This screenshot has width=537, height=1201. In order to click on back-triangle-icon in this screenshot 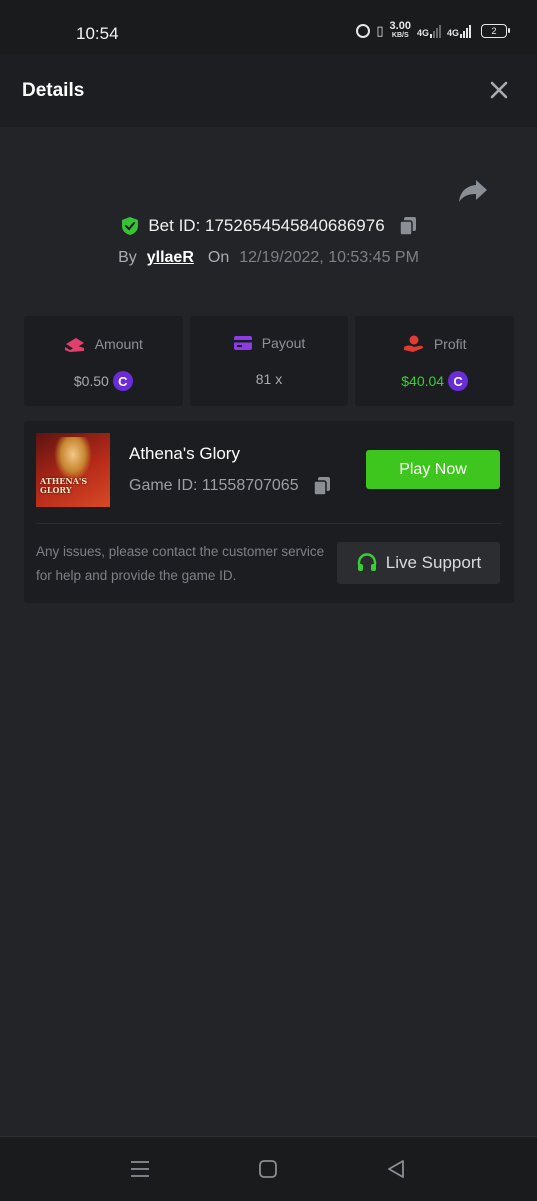, I will do `click(396, 1169)`.